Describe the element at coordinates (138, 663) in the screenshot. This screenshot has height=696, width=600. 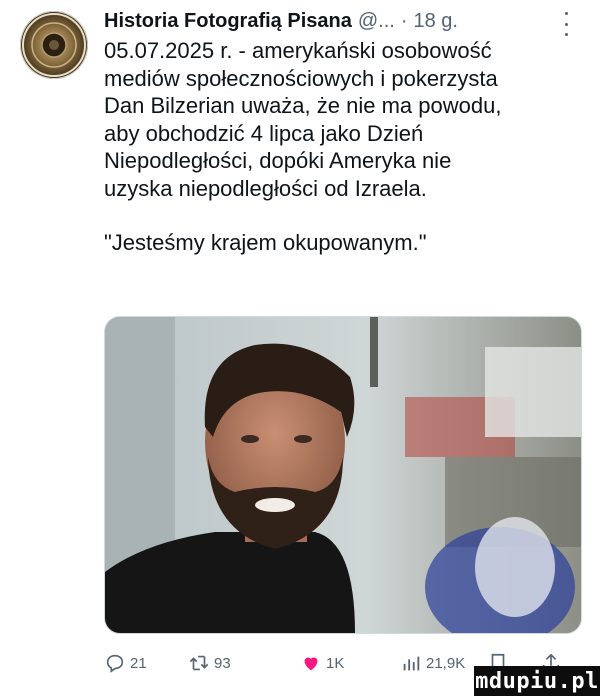
I see `reply-count: 21` at that location.